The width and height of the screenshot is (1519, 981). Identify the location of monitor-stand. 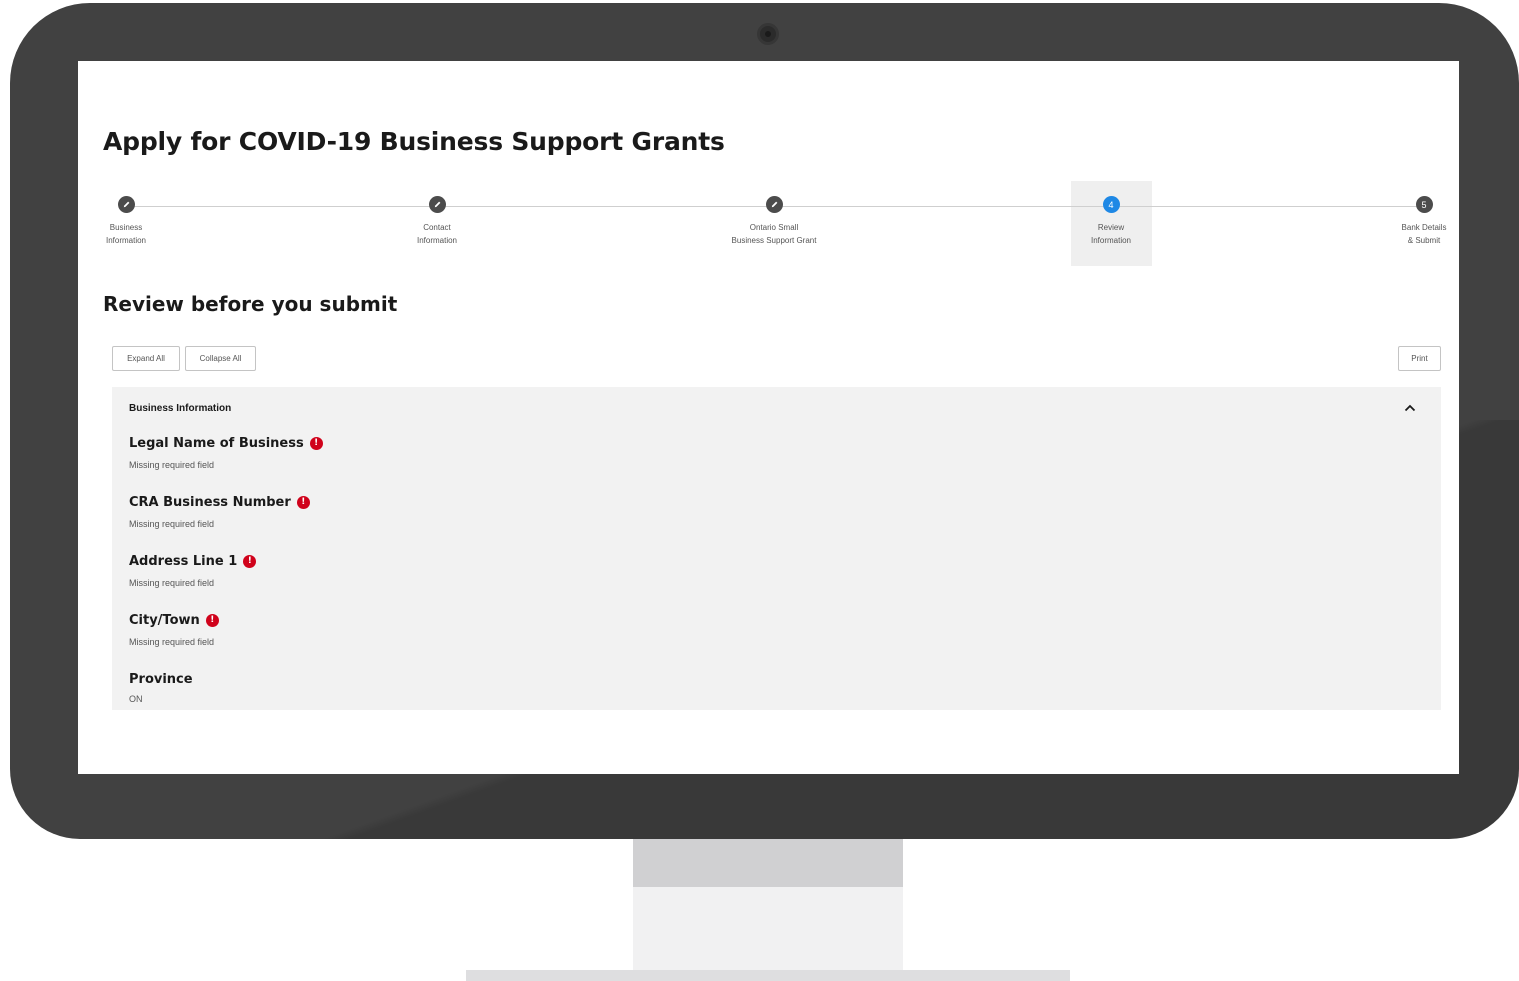
(768, 928).